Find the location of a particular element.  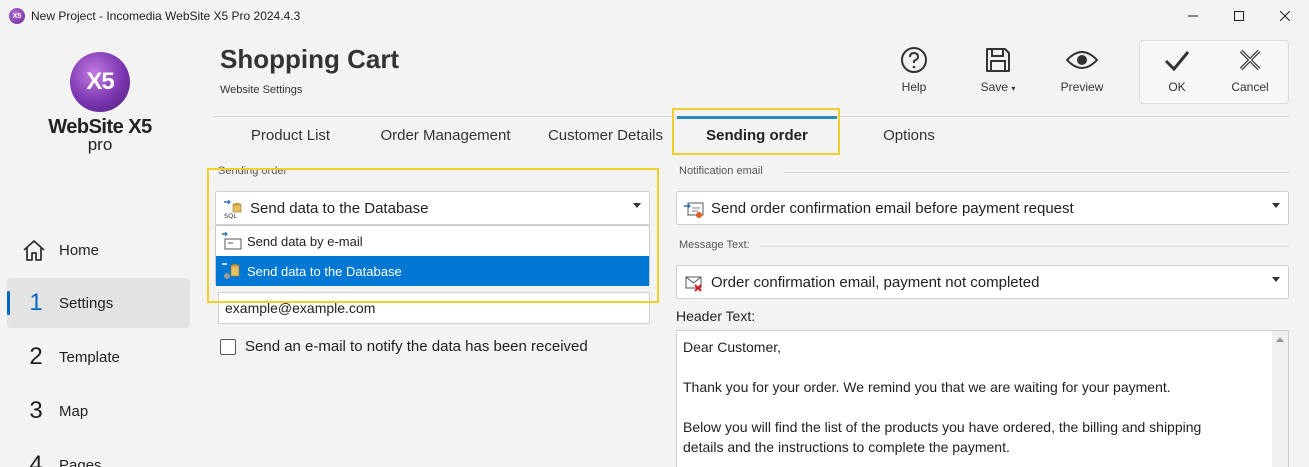

page-title: Shopping Cart is located at coordinates (310, 59).